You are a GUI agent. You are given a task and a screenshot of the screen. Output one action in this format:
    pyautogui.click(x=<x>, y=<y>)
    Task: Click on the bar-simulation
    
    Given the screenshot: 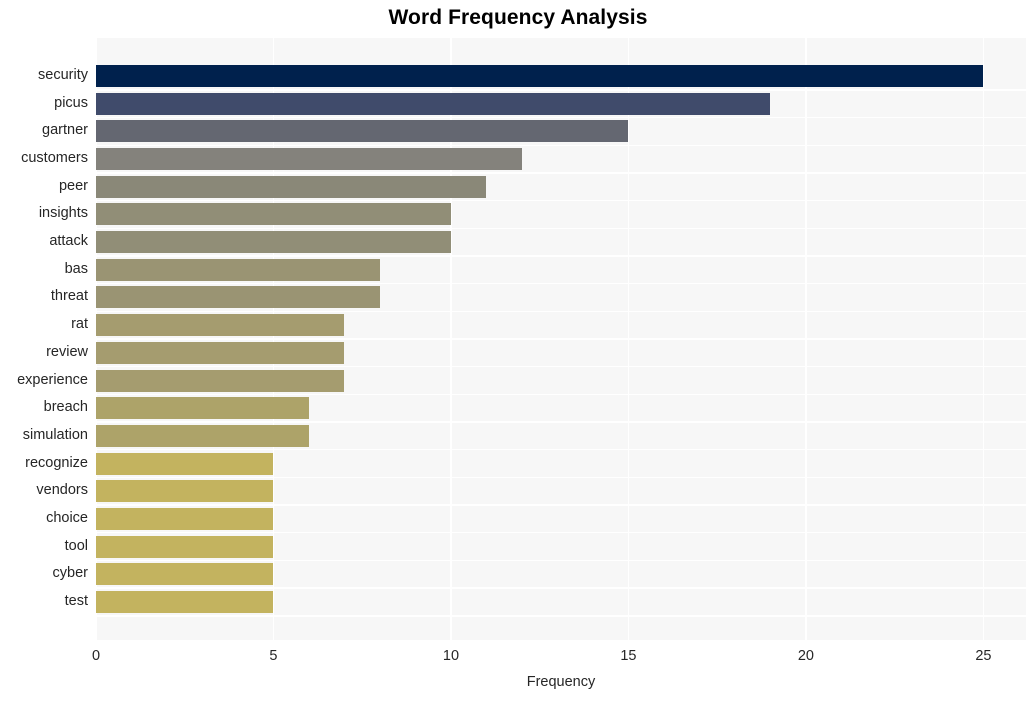 What is the action you would take?
    pyautogui.click(x=202, y=435)
    